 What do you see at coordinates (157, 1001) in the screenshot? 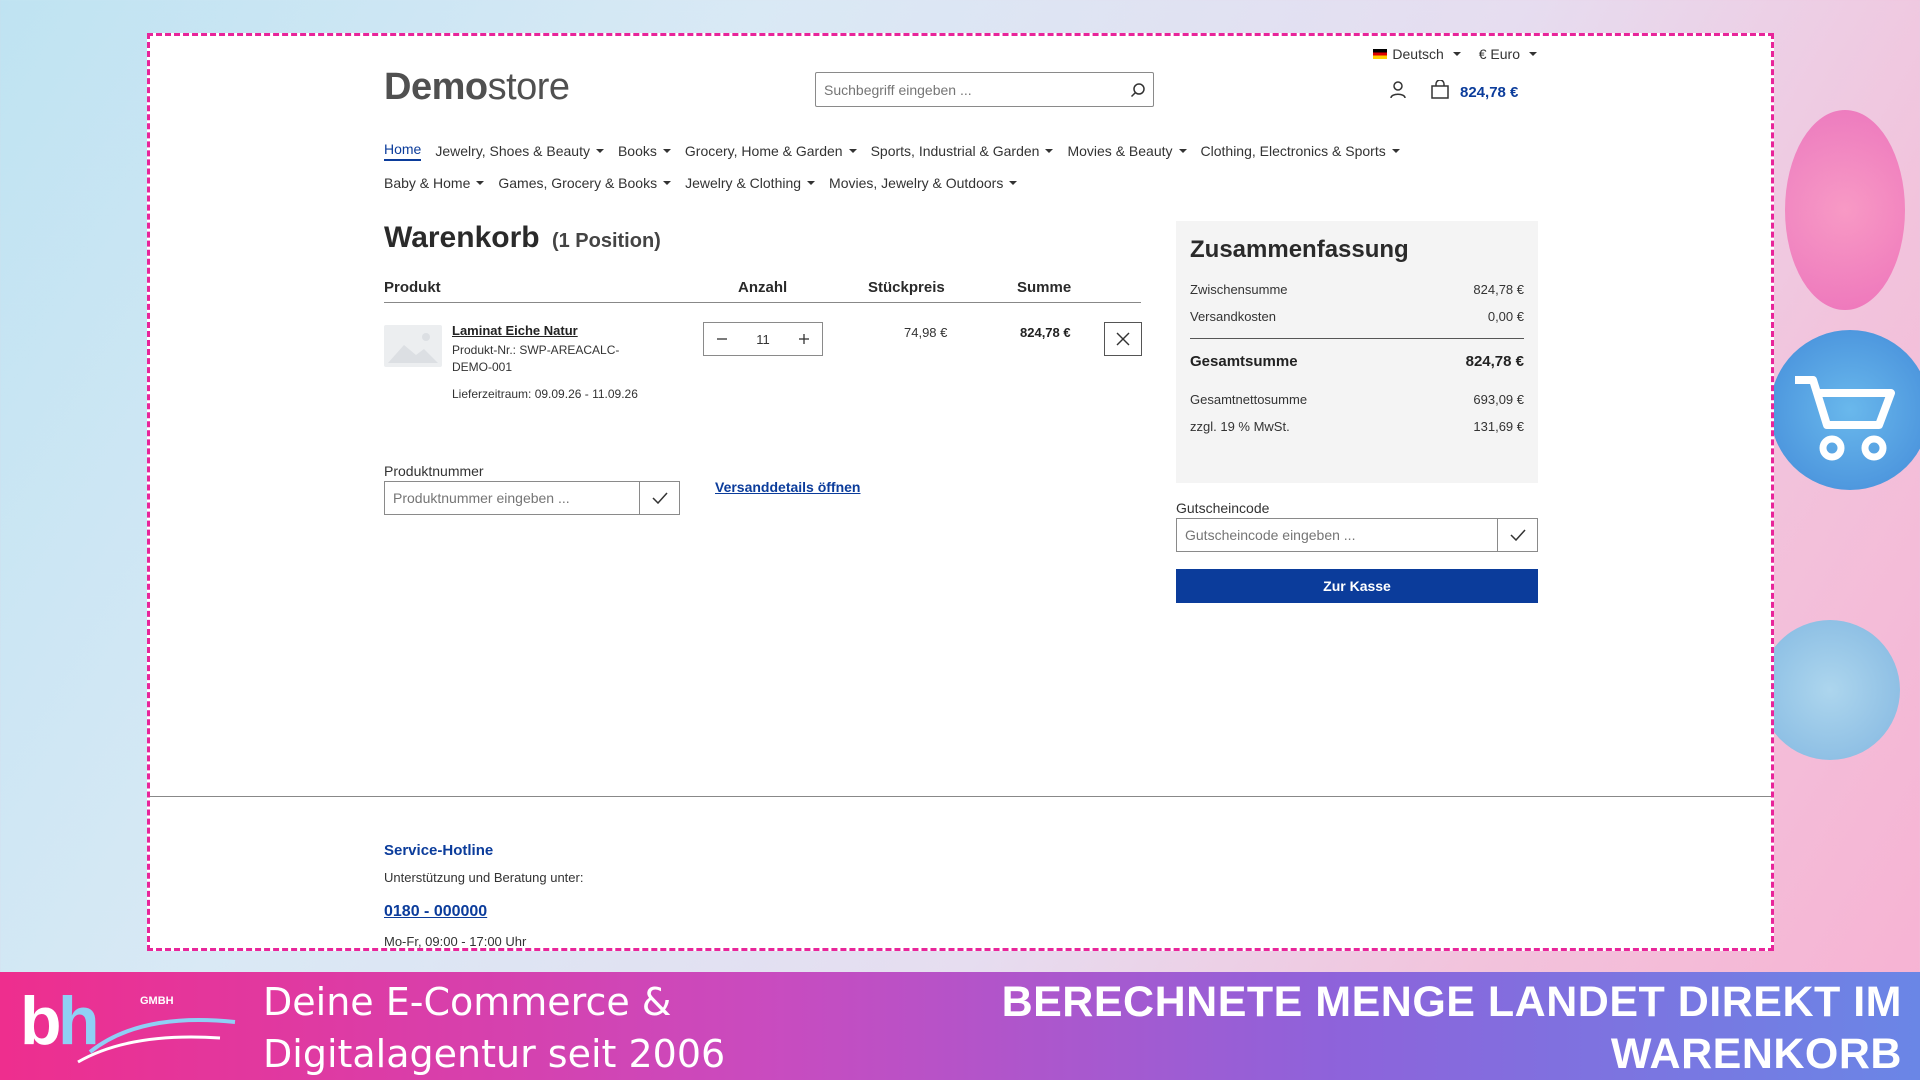
I see `svg-text: GMBH` at bounding box center [157, 1001].